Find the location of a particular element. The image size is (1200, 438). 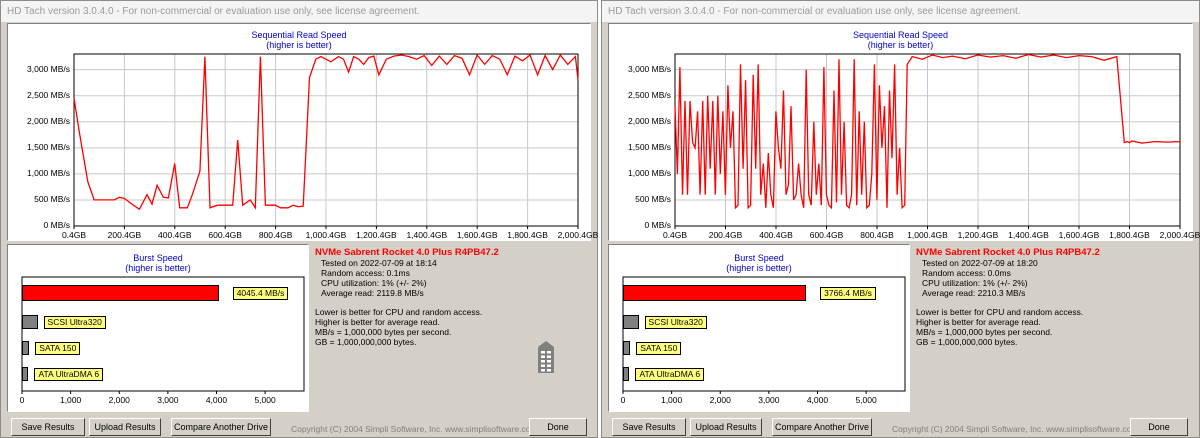

info-line: Random access: 0.0ms is located at coordinates (966, 273).